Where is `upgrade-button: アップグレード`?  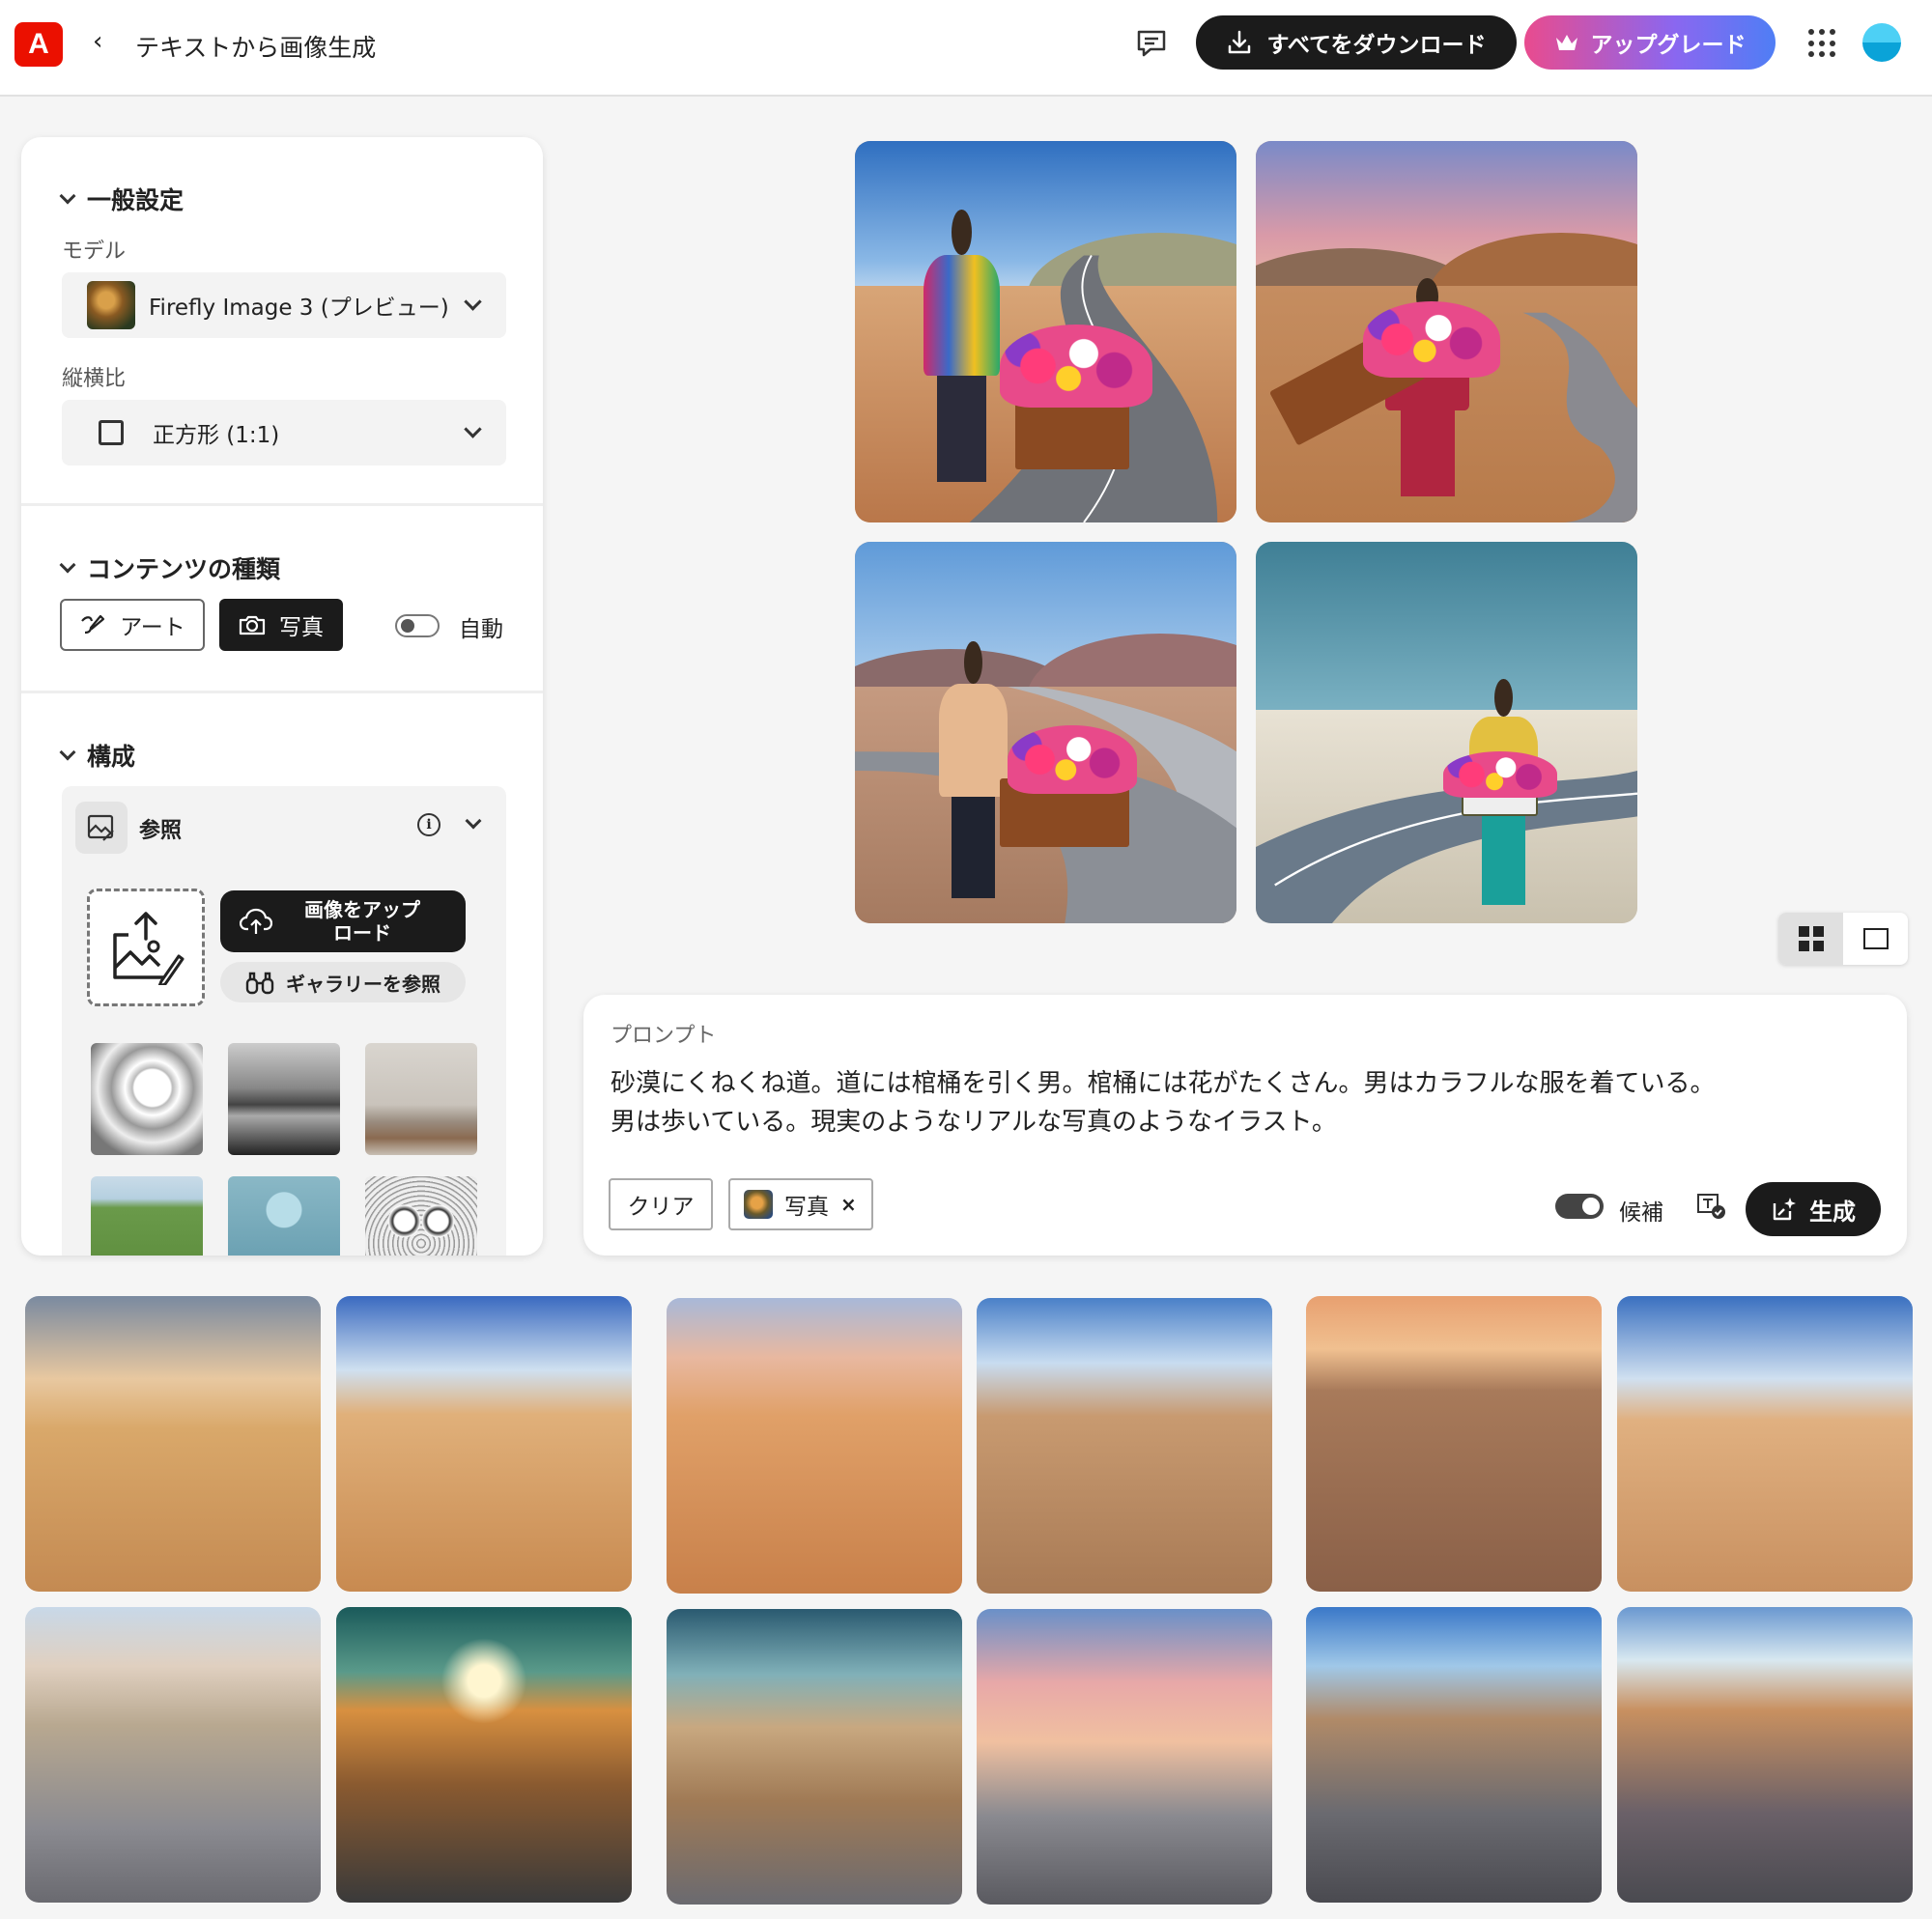
upgrade-button: アップグレード is located at coordinates (1650, 42).